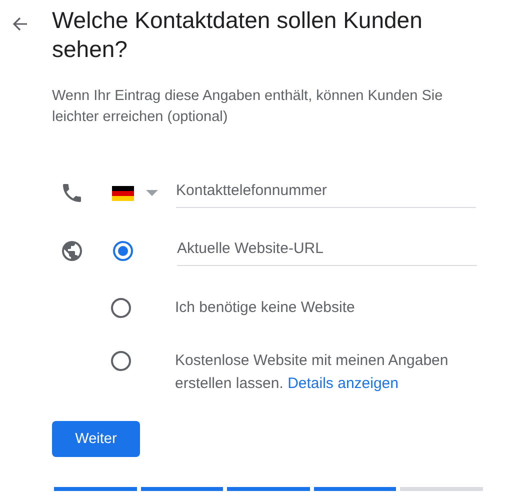  I want to click on details-link: Details anzeigen, so click(343, 383).